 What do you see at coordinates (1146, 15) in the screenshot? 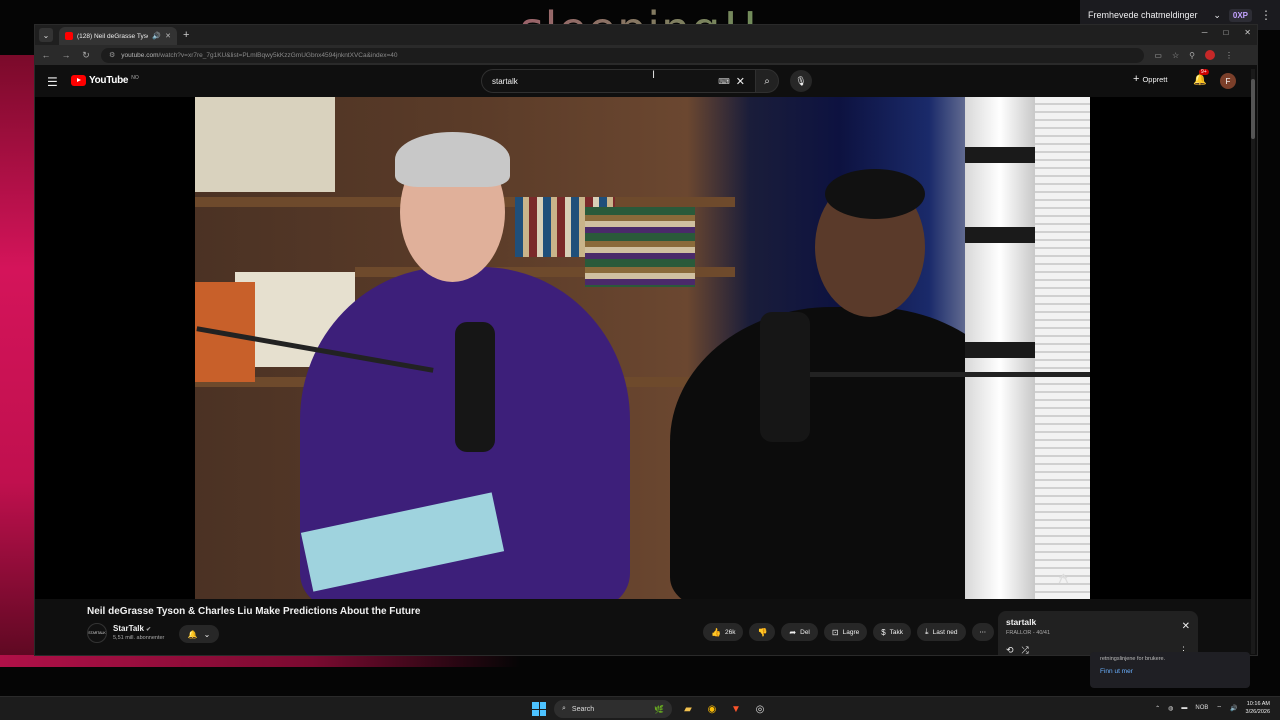
I see `chat-panel-title: Fremhevede chatmeldinger` at bounding box center [1146, 15].